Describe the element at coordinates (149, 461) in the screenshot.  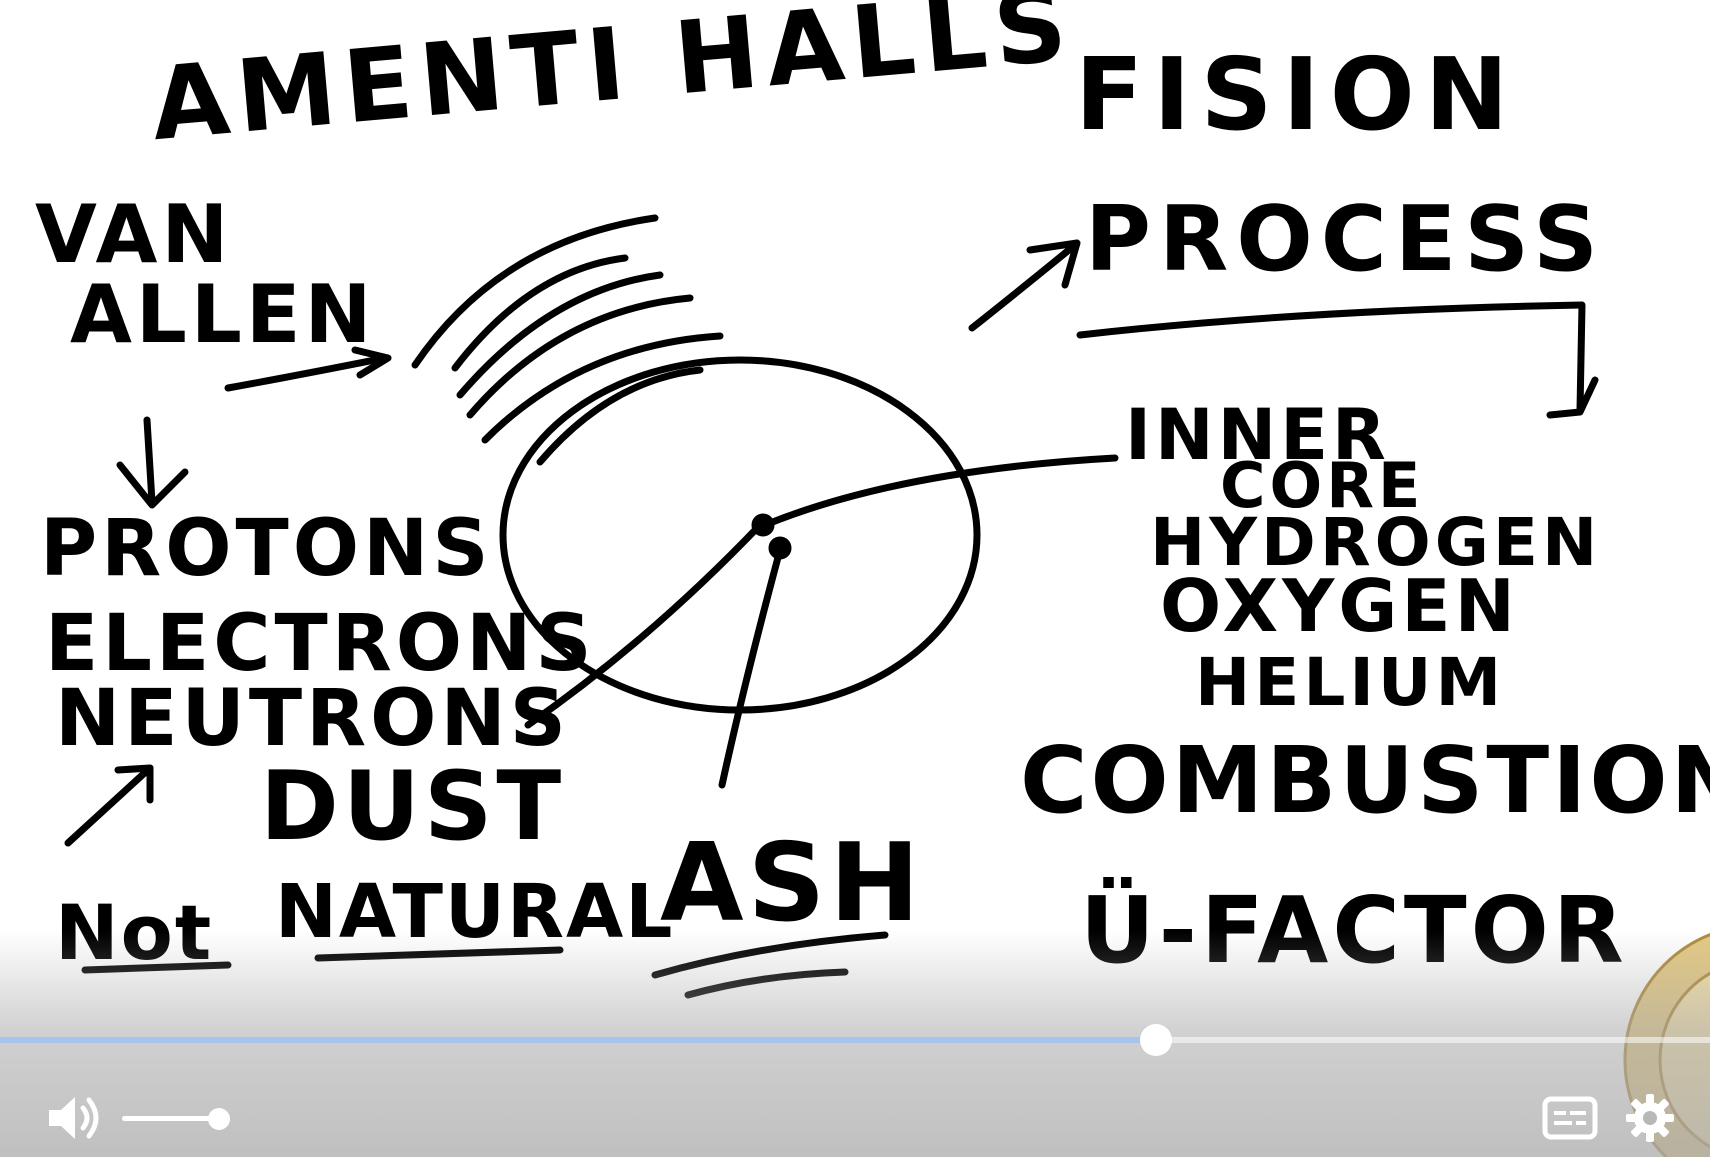
I see `arrow-down` at that location.